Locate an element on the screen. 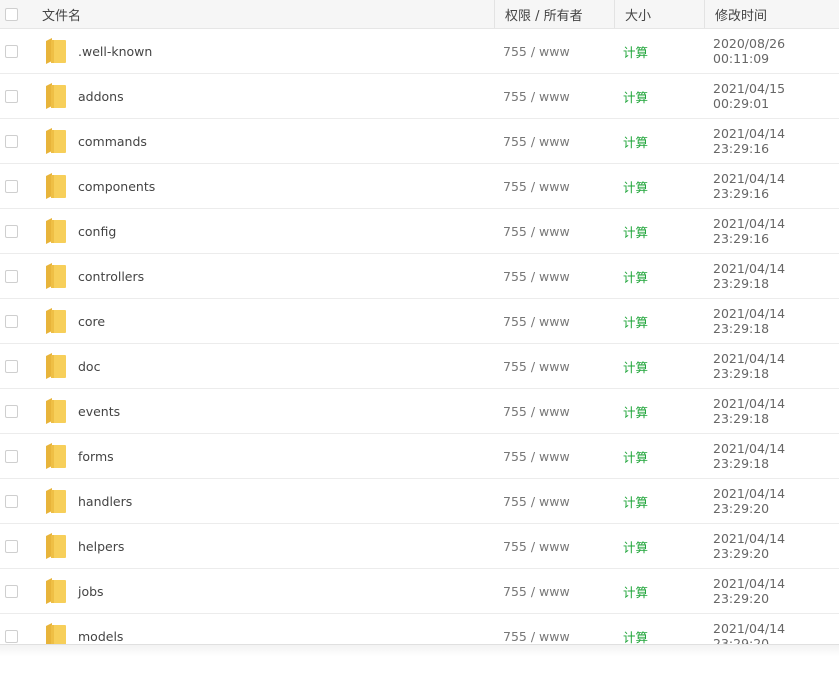 This screenshot has height=673, width=839. file-name-text: events is located at coordinates (99, 411).